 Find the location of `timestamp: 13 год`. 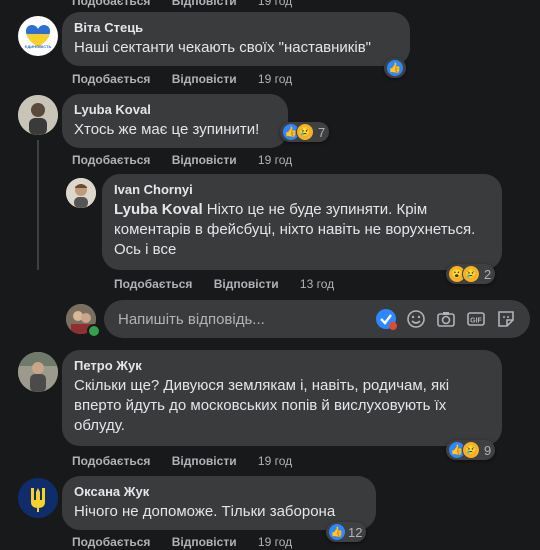

timestamp: 13 год is located at coordinates (317, 284).